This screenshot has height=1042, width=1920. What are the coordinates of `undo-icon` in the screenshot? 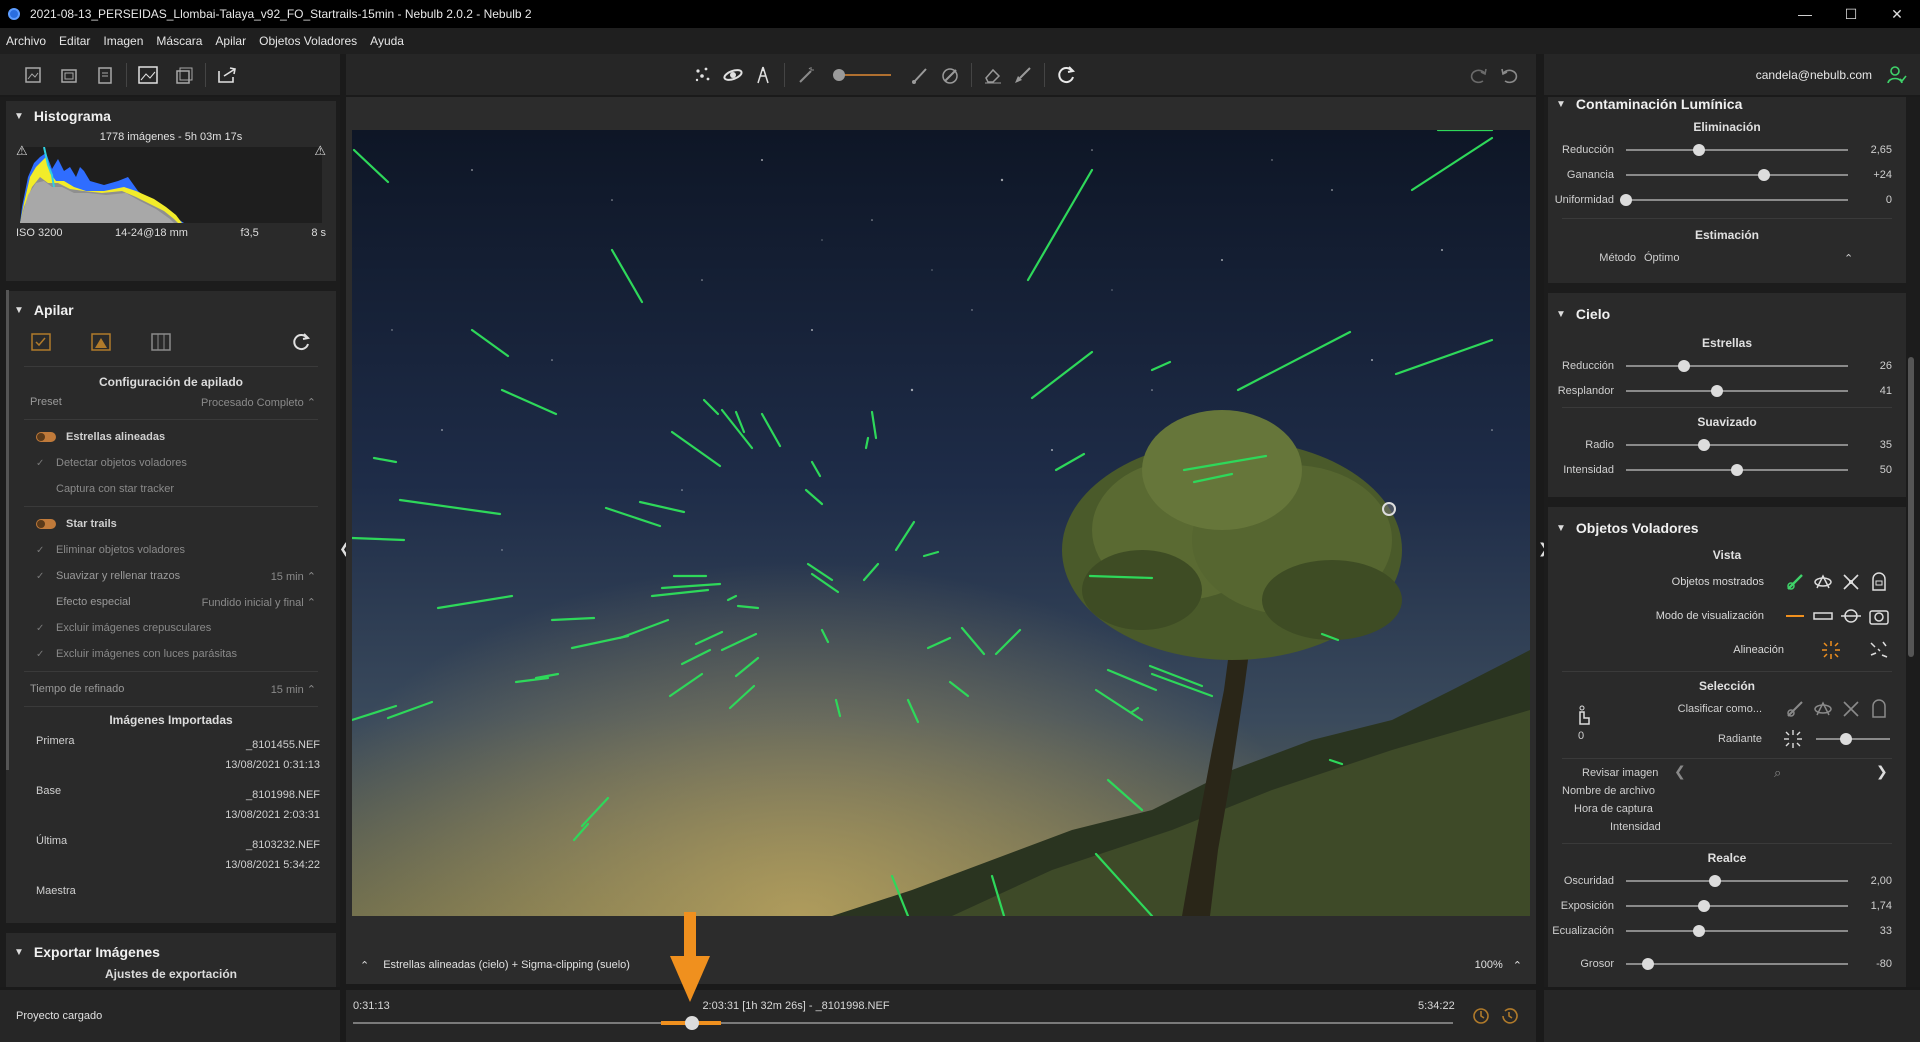 It's located at (1509, 75).